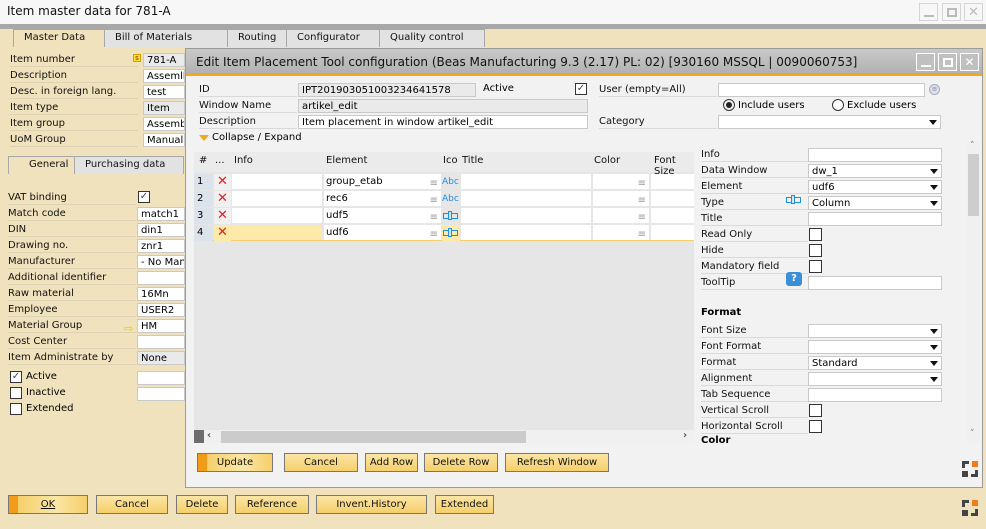 This screenshot has height=529, width=986. Describe the element at coordinates (875, 171) in the screenshot. I see `data-window-select: dw_1` at that location.